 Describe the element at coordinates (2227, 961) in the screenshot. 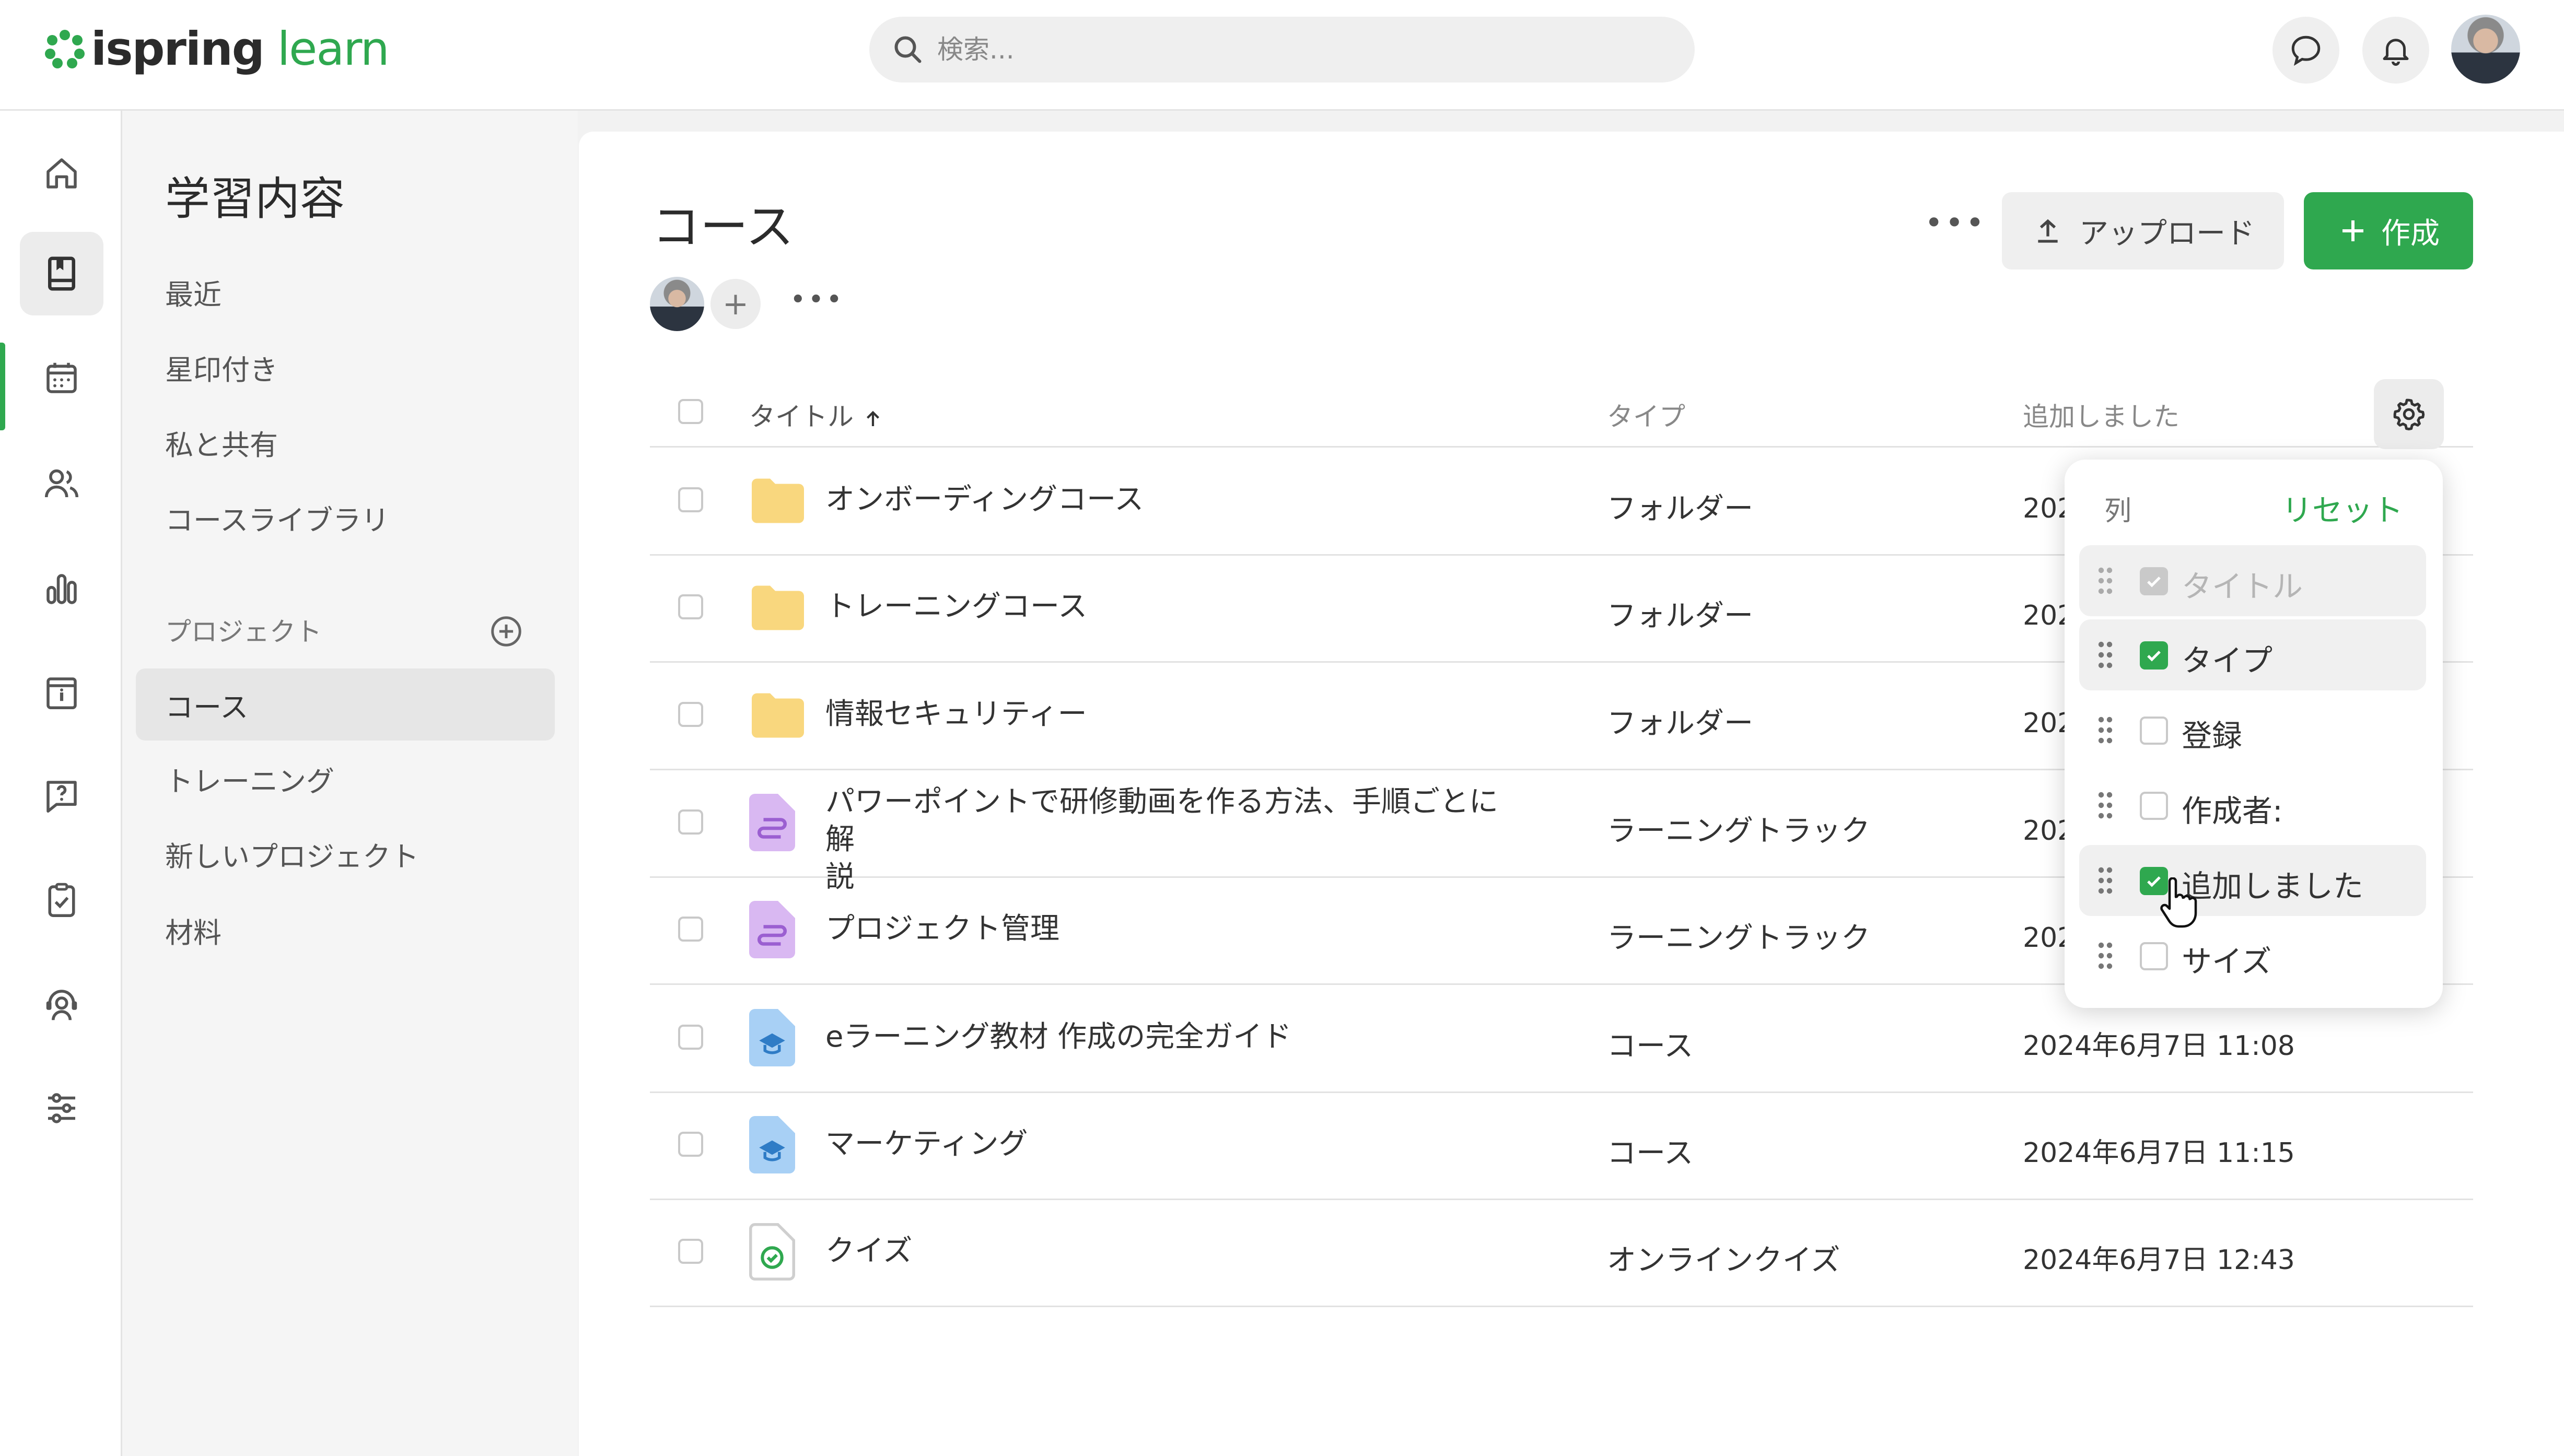

I see `column-option-label: サイズ` at that location.